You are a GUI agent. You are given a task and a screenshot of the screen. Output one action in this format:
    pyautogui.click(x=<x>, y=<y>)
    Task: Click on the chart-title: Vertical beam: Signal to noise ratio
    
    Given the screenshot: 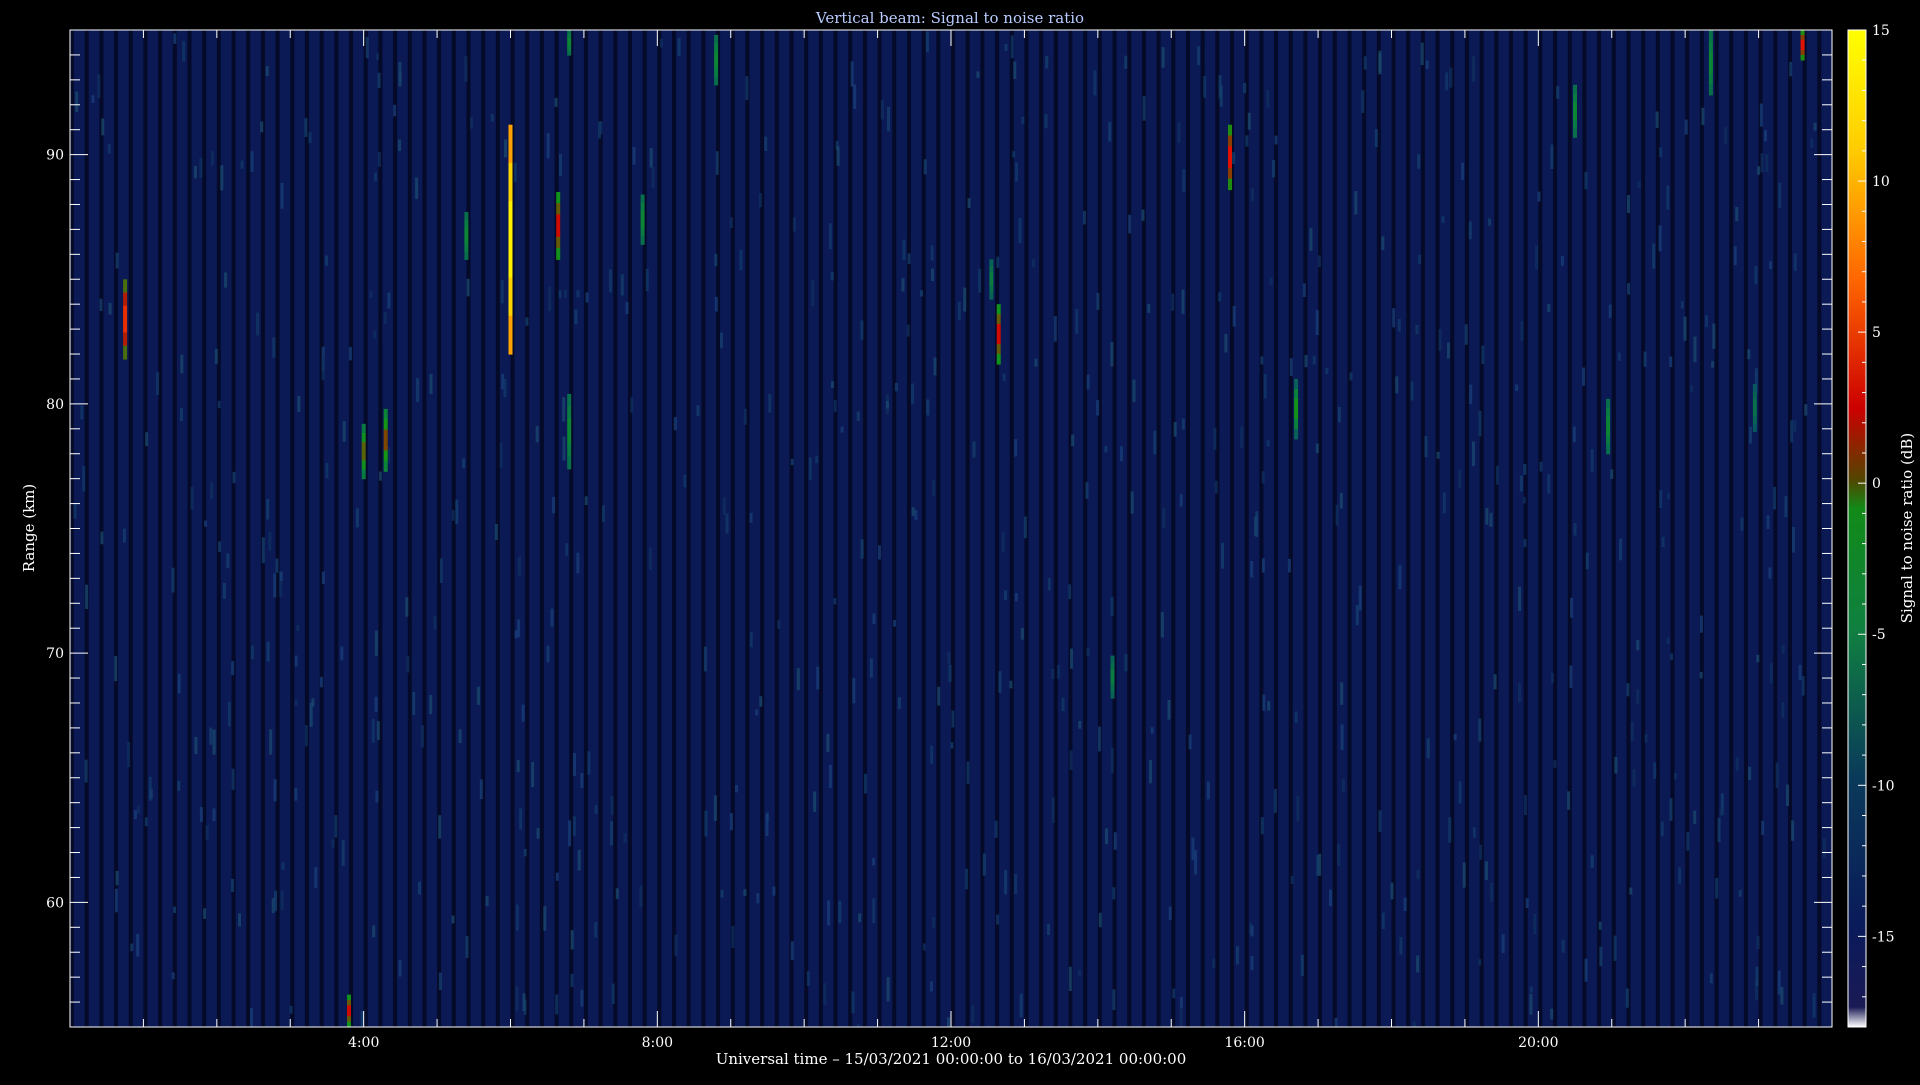 What is the action you would take?
    pyautogui.click(x=949, y=18)
    